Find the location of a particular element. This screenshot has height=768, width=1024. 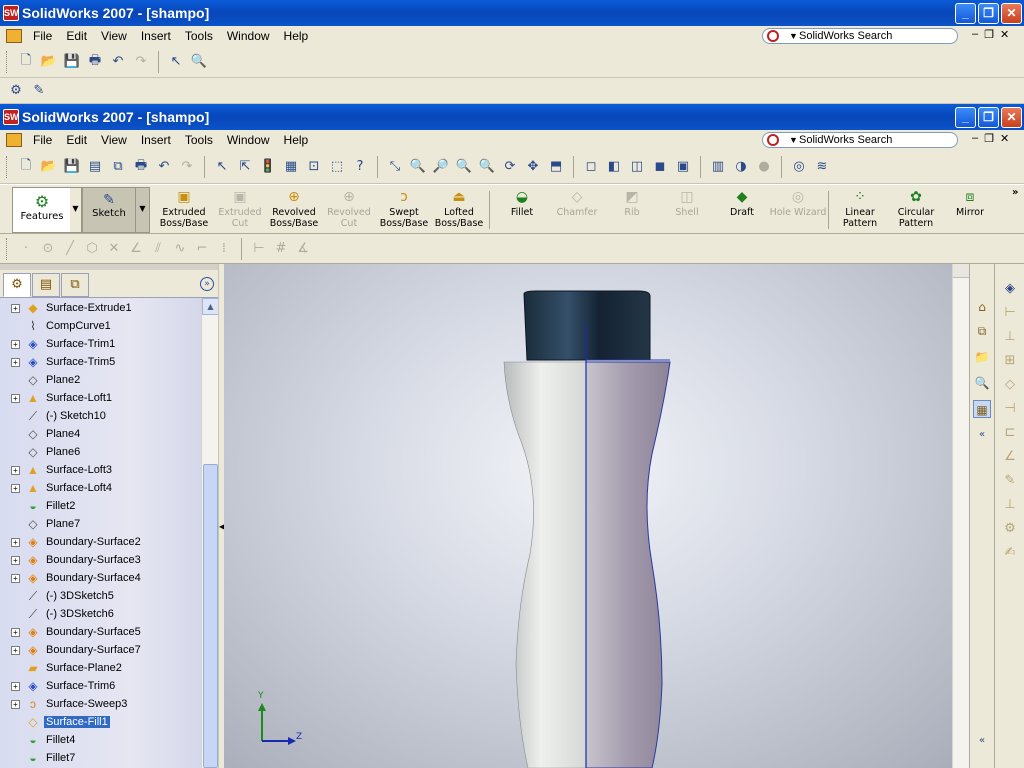

configurationmanager-tab-icon: ⧉ is located at coordinates (75, 285).